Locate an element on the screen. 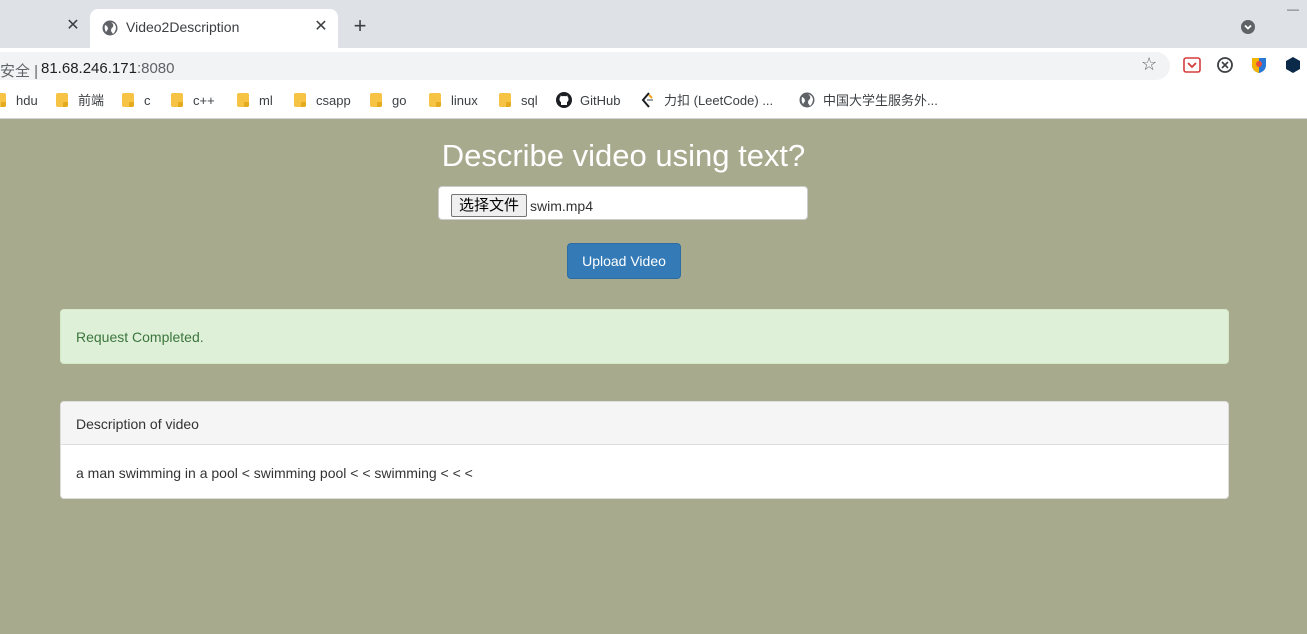  bookmark-hdu: hdu is located at coordinates (19, 101).